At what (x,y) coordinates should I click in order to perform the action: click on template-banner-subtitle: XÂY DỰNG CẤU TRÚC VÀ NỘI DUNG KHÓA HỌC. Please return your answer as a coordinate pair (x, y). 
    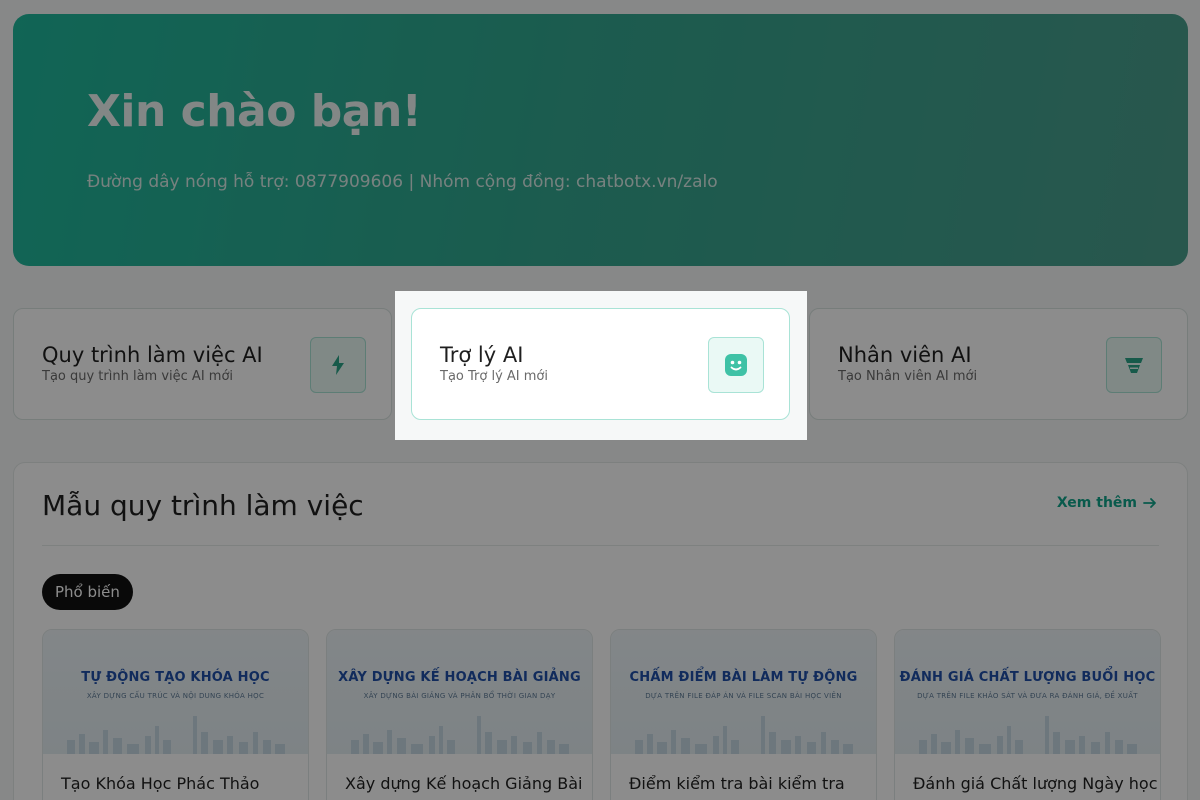
    Looking at the image, I should click on (175, 696).